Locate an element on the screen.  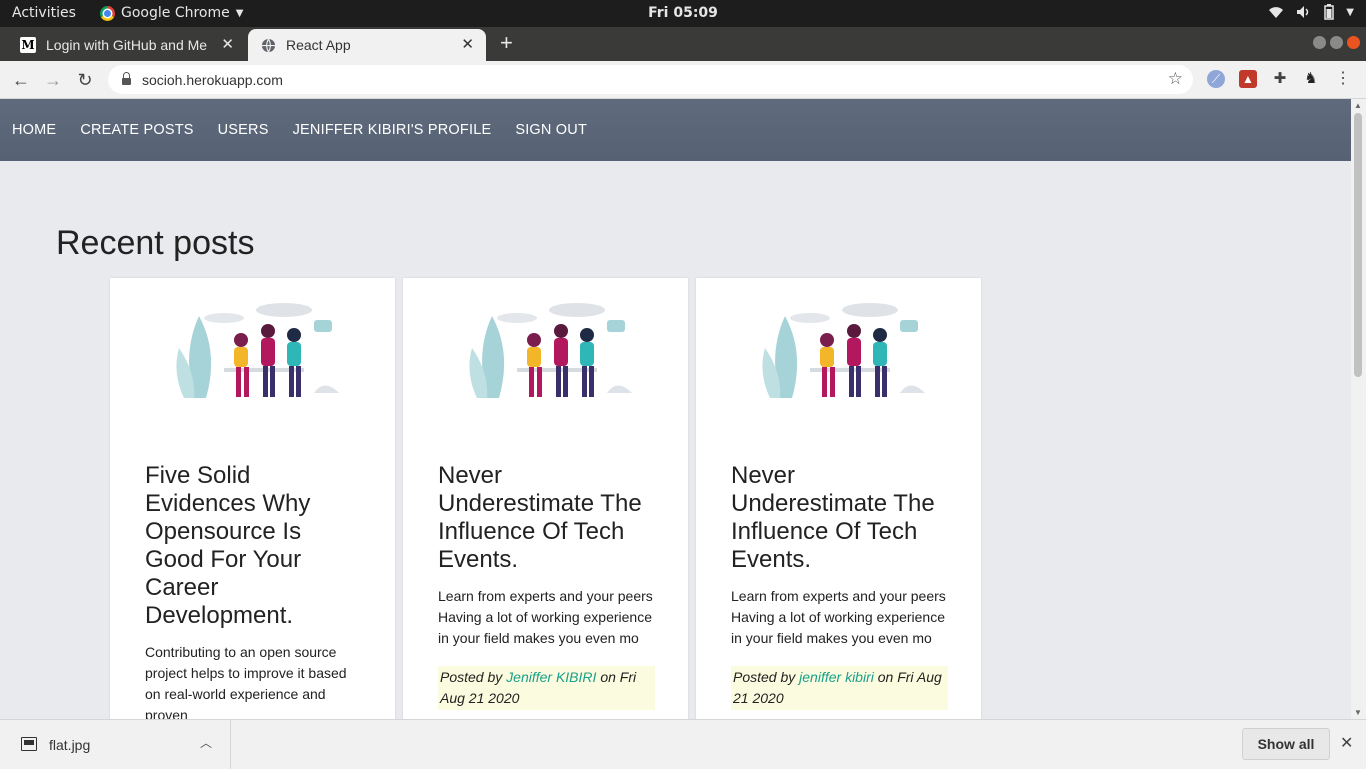
medium-icon: M is located at coordinates (28, 45).